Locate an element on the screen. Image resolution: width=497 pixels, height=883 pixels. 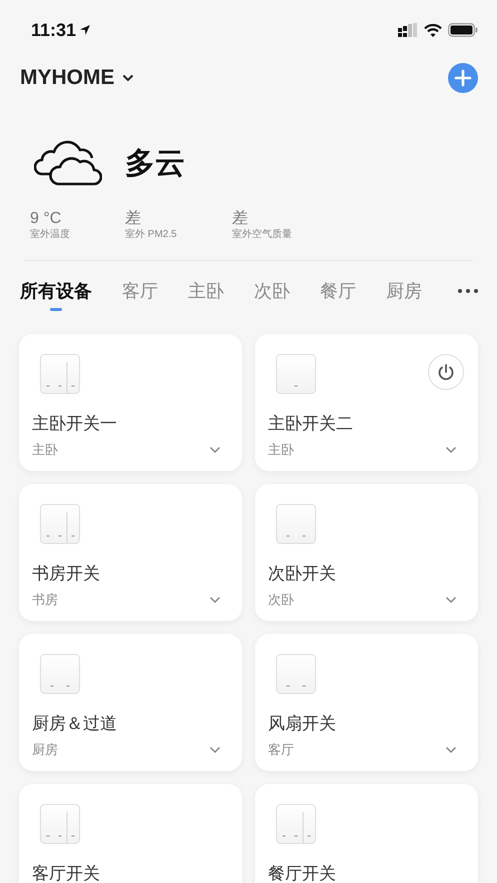
device-card: 主卧开关一 主卧 is located at coordinates (130, 402).